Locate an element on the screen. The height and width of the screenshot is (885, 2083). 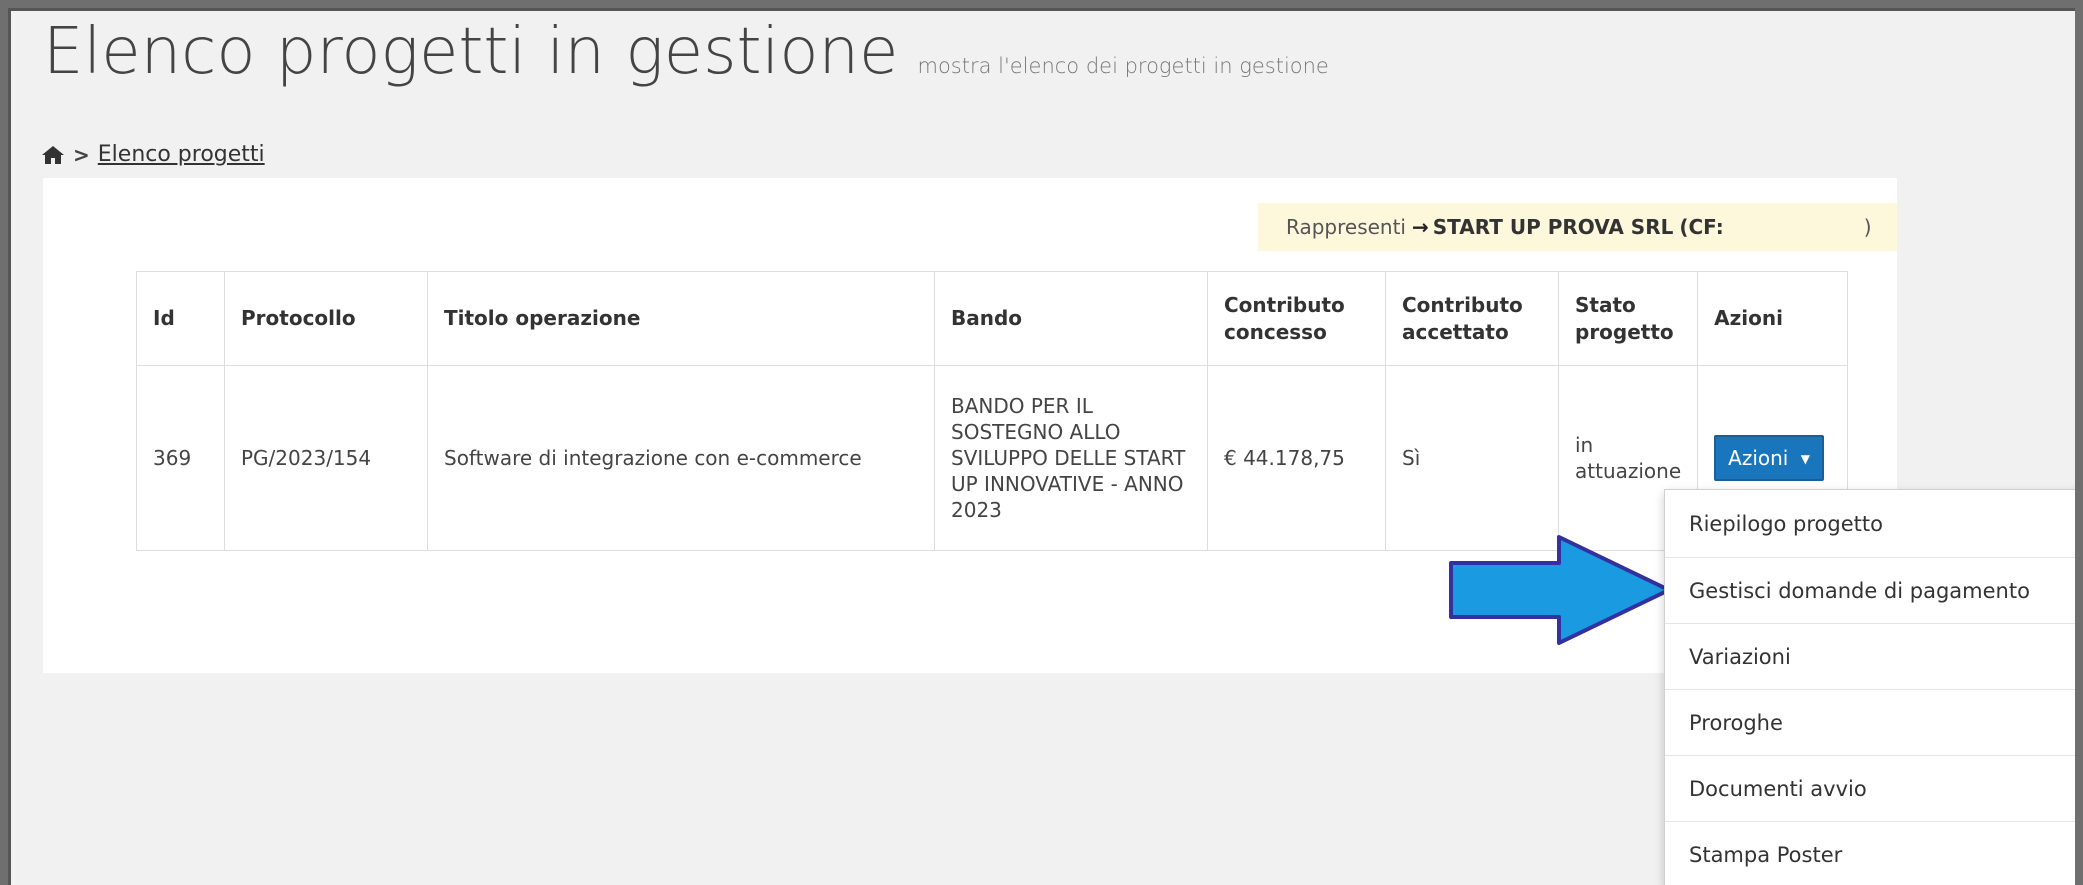
menu-item-gestisci-domande-pagamento: Gestisci domande di pagamento is located at coordinates (1870, 591).